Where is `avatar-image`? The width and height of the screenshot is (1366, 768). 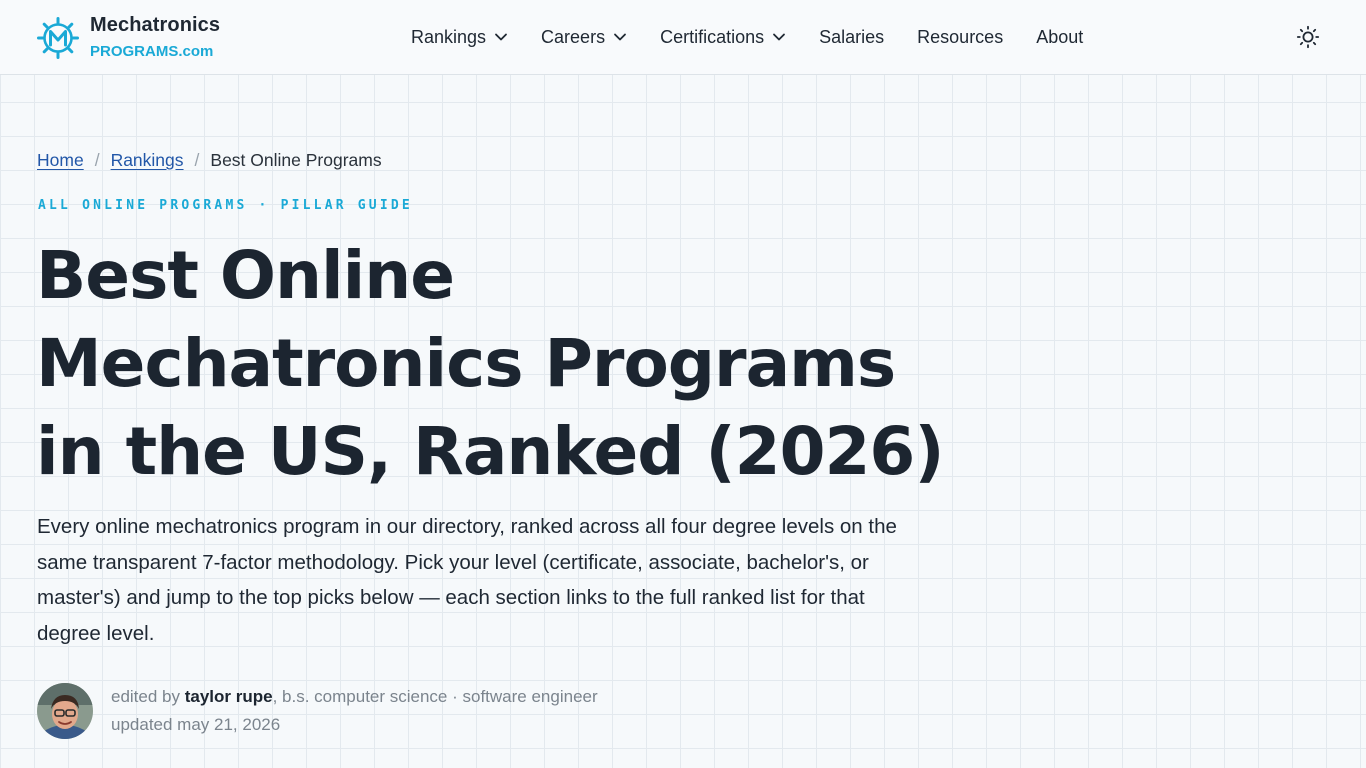
avatar-image is located at coordinates (65, 711).